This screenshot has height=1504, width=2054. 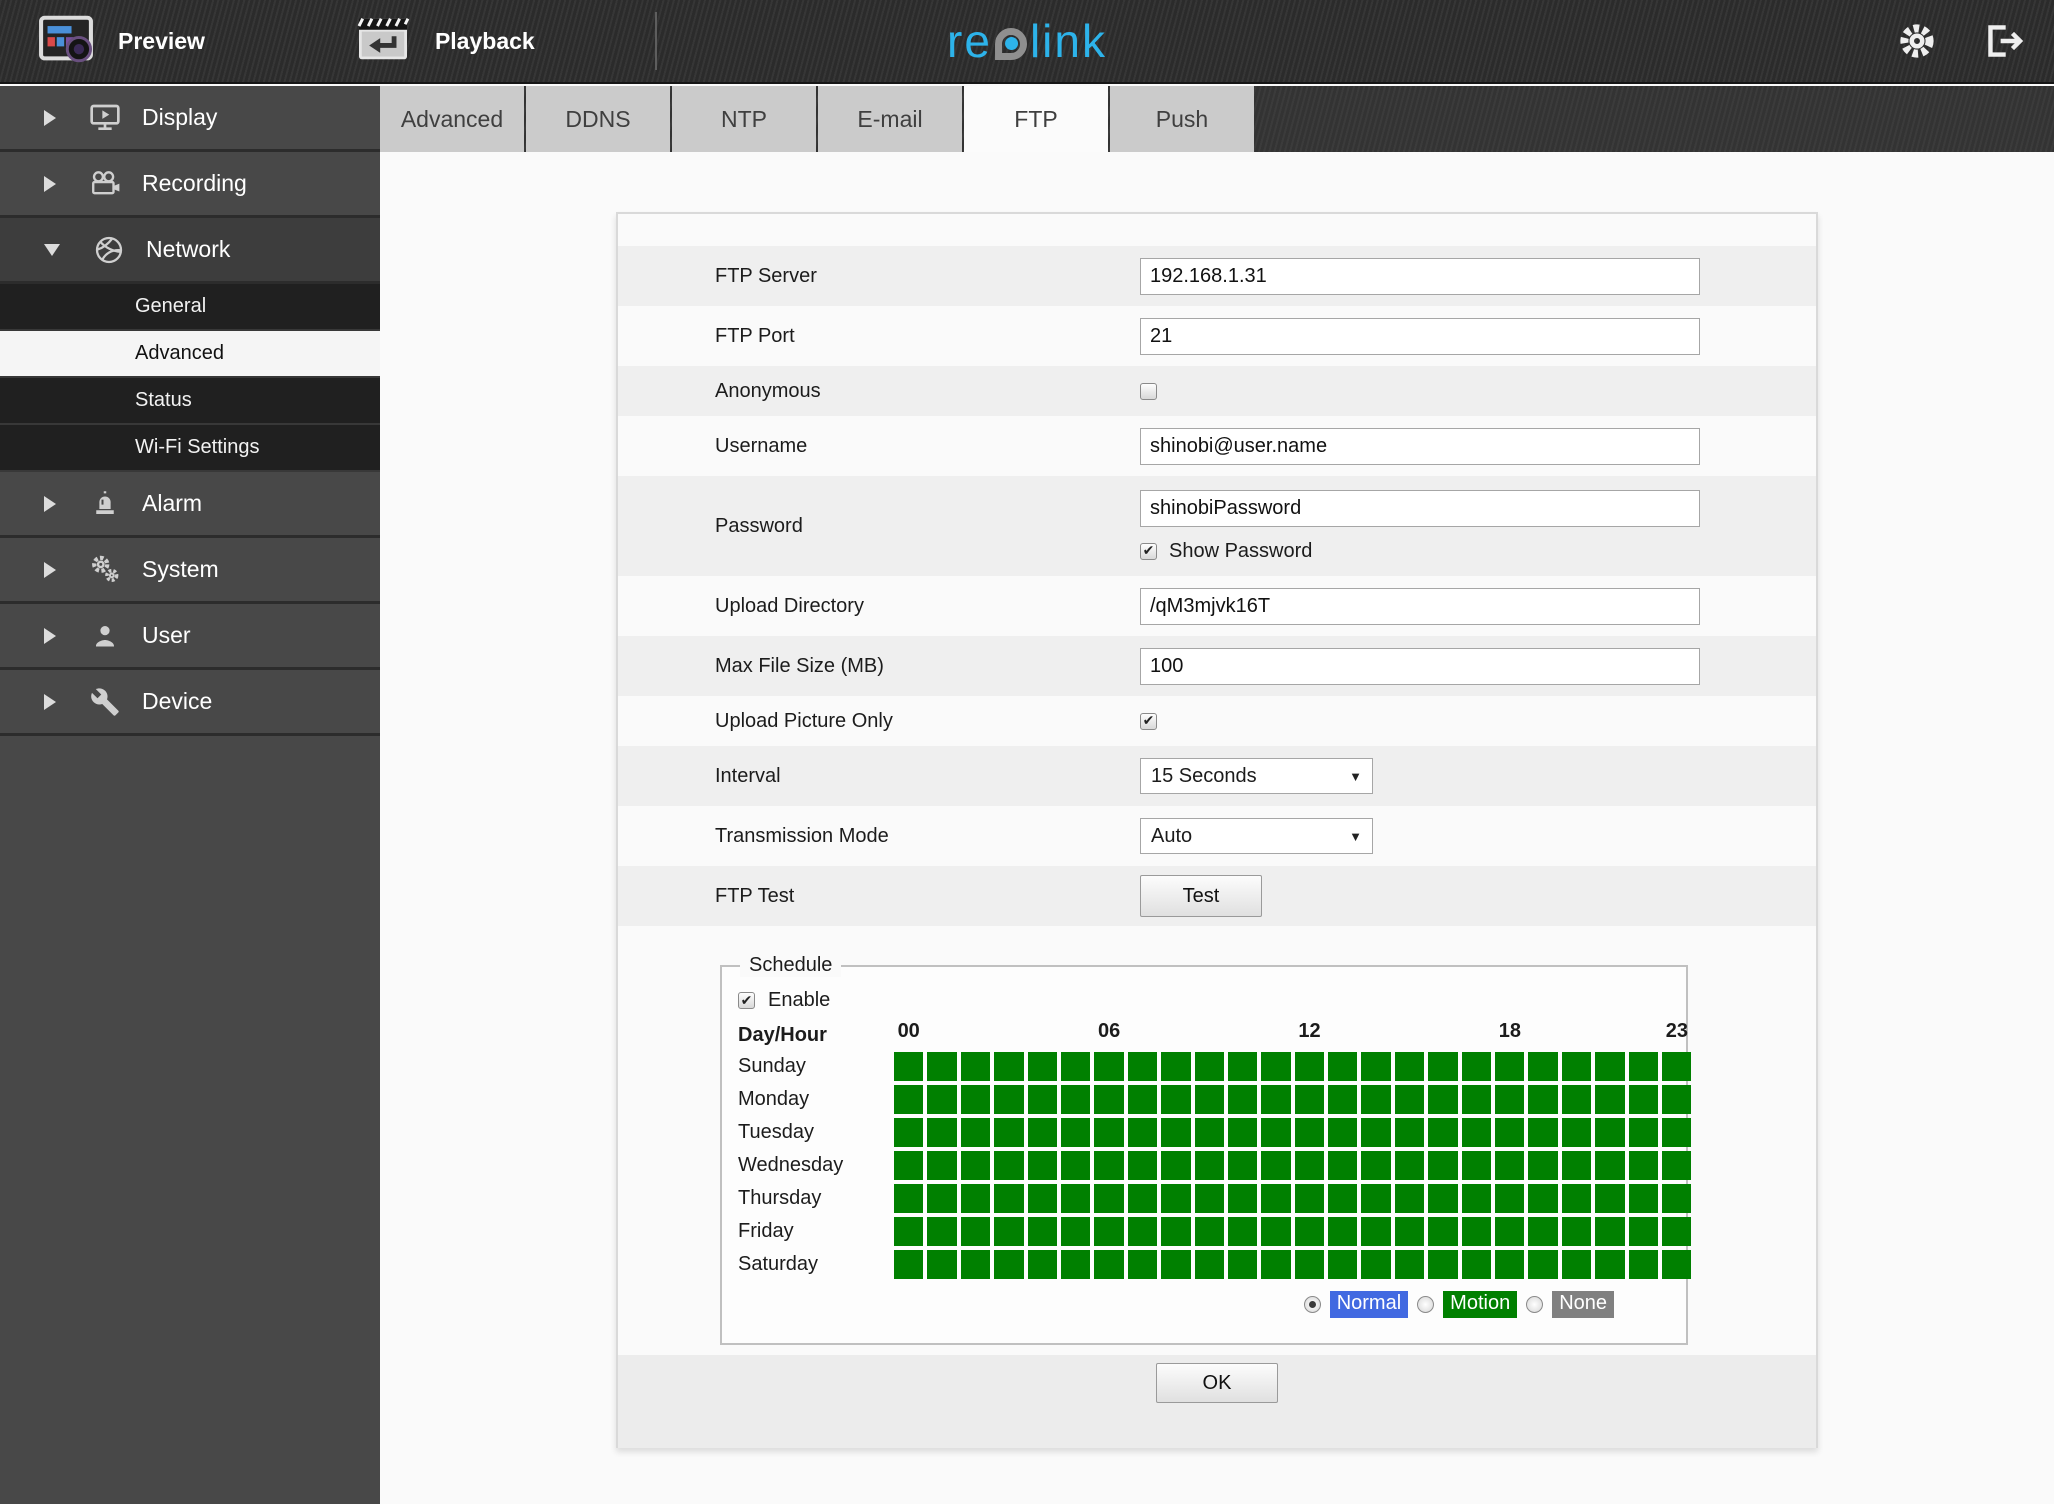 What do you see at coordinates (190, 354) in the screenshot?
I see `sidebar-subitem-advanced: Advanced` at bounding box center [190, 354].